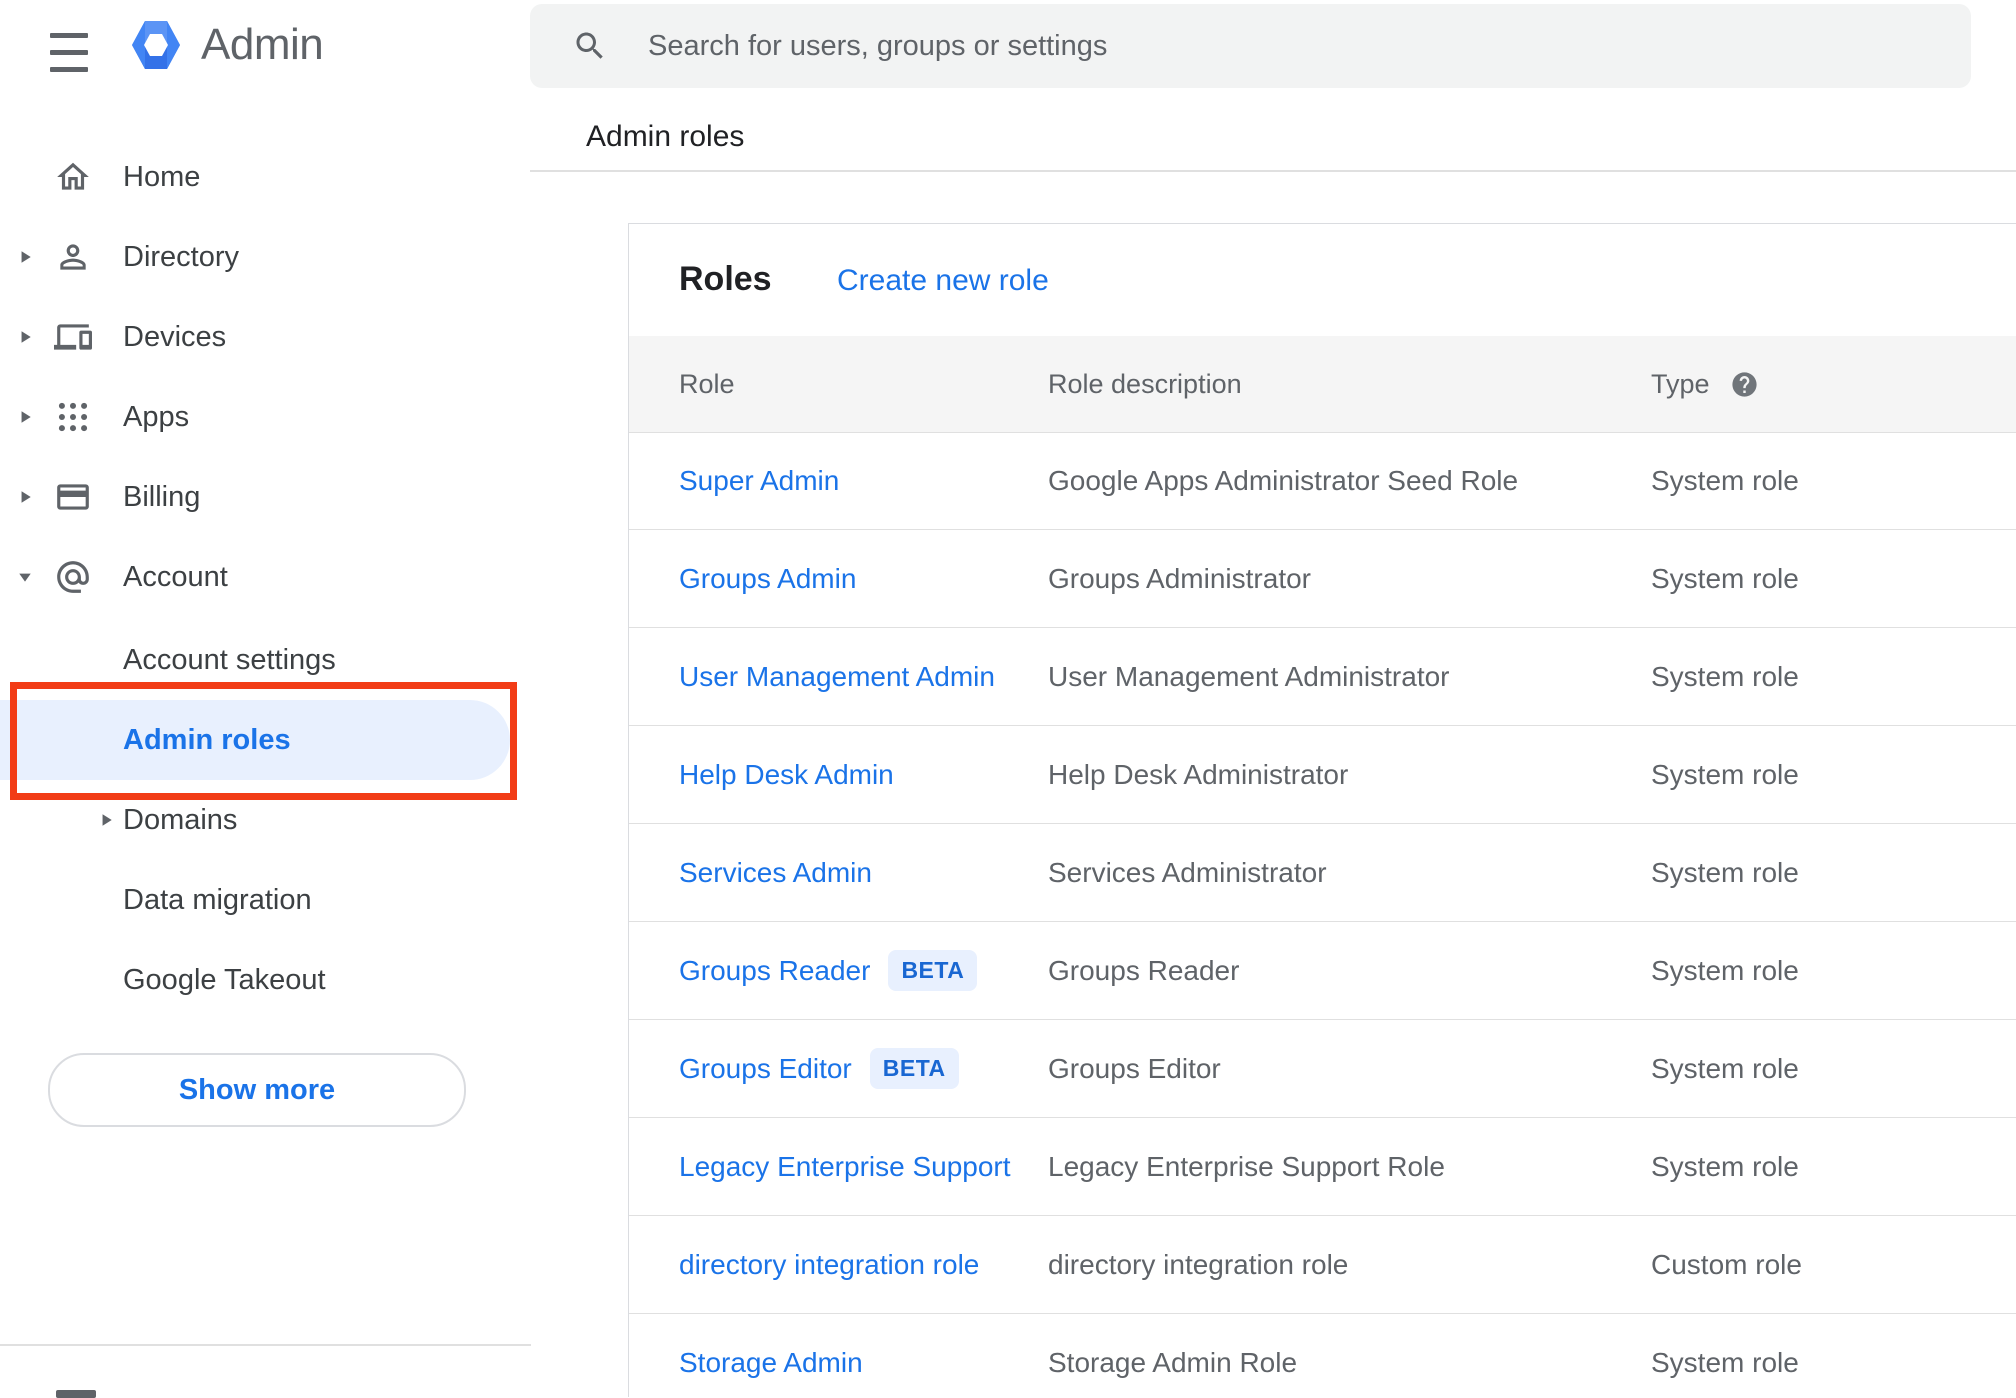 This screenshot has height=1398, width=2016. Describe the element at coordinates (265, 980) in the screenshot. I see `sidebar-item-google-takeout: Google Takeout` at that location.